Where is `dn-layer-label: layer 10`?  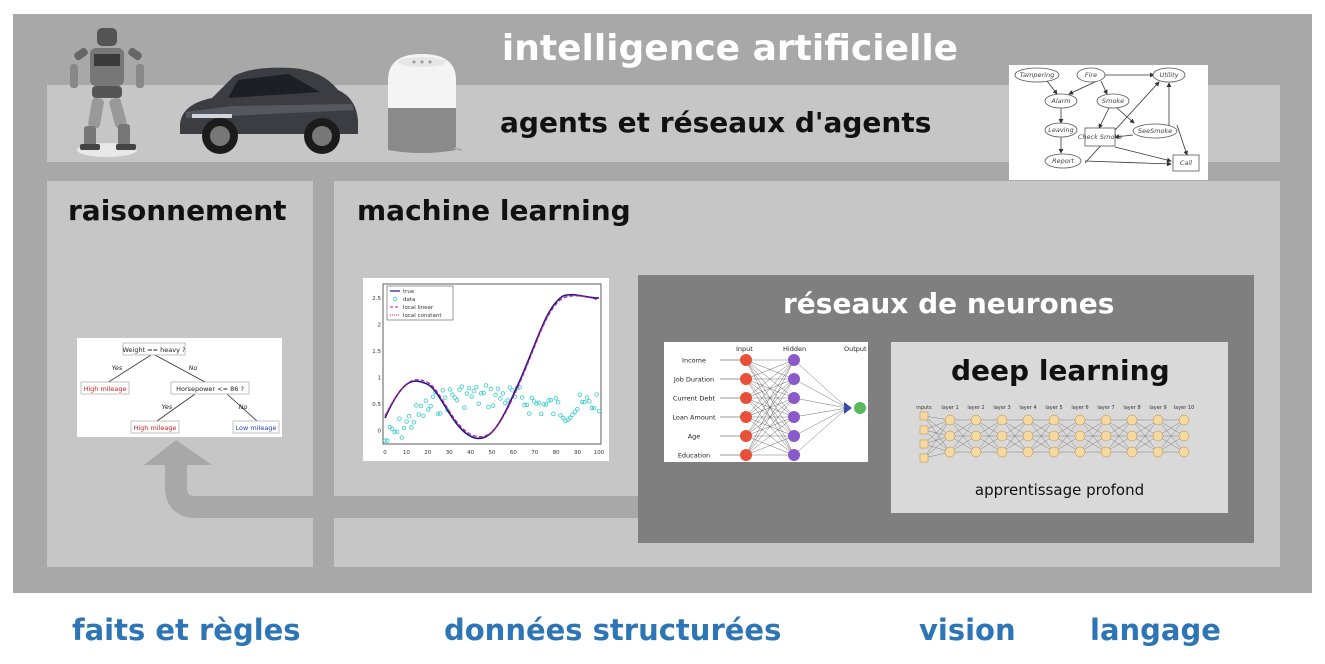
dn-layer-label: layer 10 is located at coordinates (1184, 408).